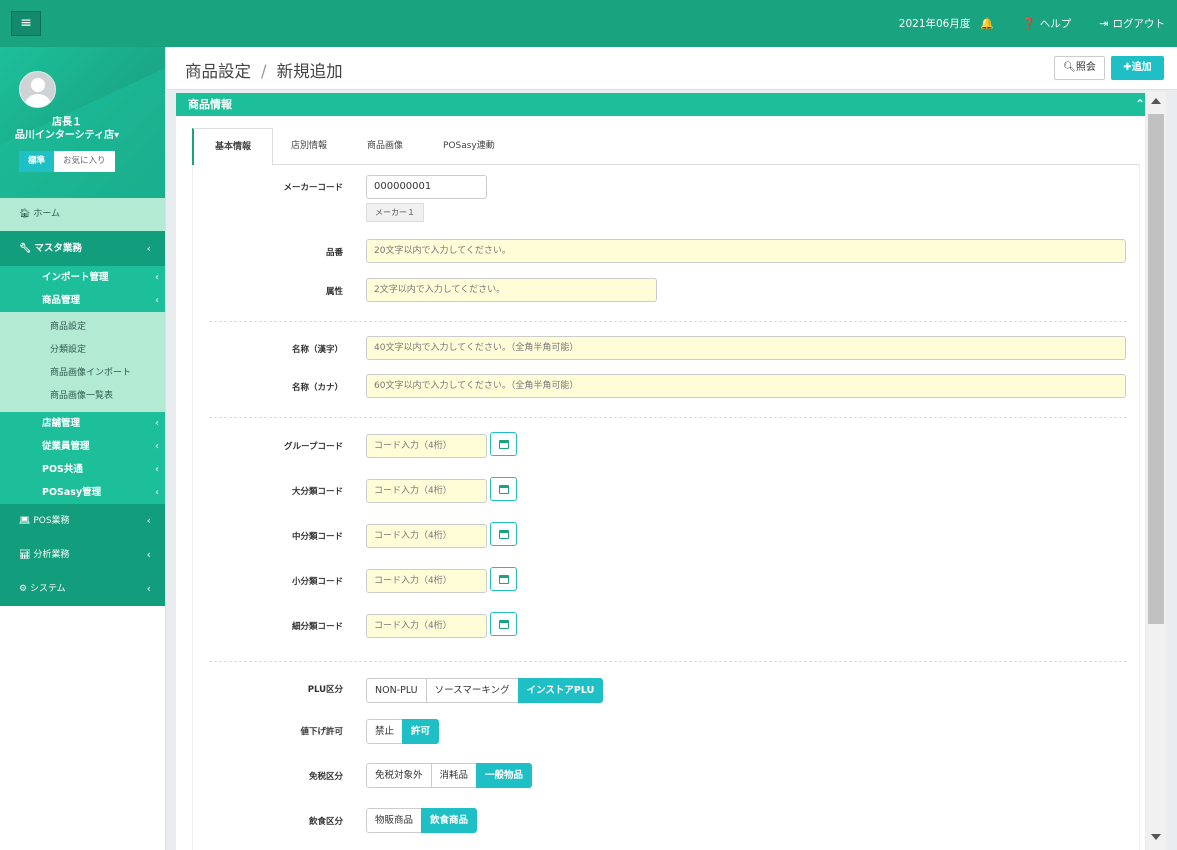 The height and width of the screenshot is (850, 1177). I want to click on sidebar-item-analysis: 📊︎ 分析業務 ‹, so click(82, 555).